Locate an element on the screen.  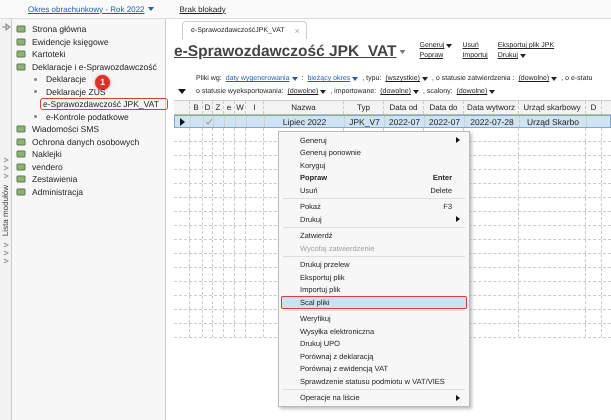
sidebar-item: e-Sprawozdawczość JPK_VAT is located at coordinates (104, 104).